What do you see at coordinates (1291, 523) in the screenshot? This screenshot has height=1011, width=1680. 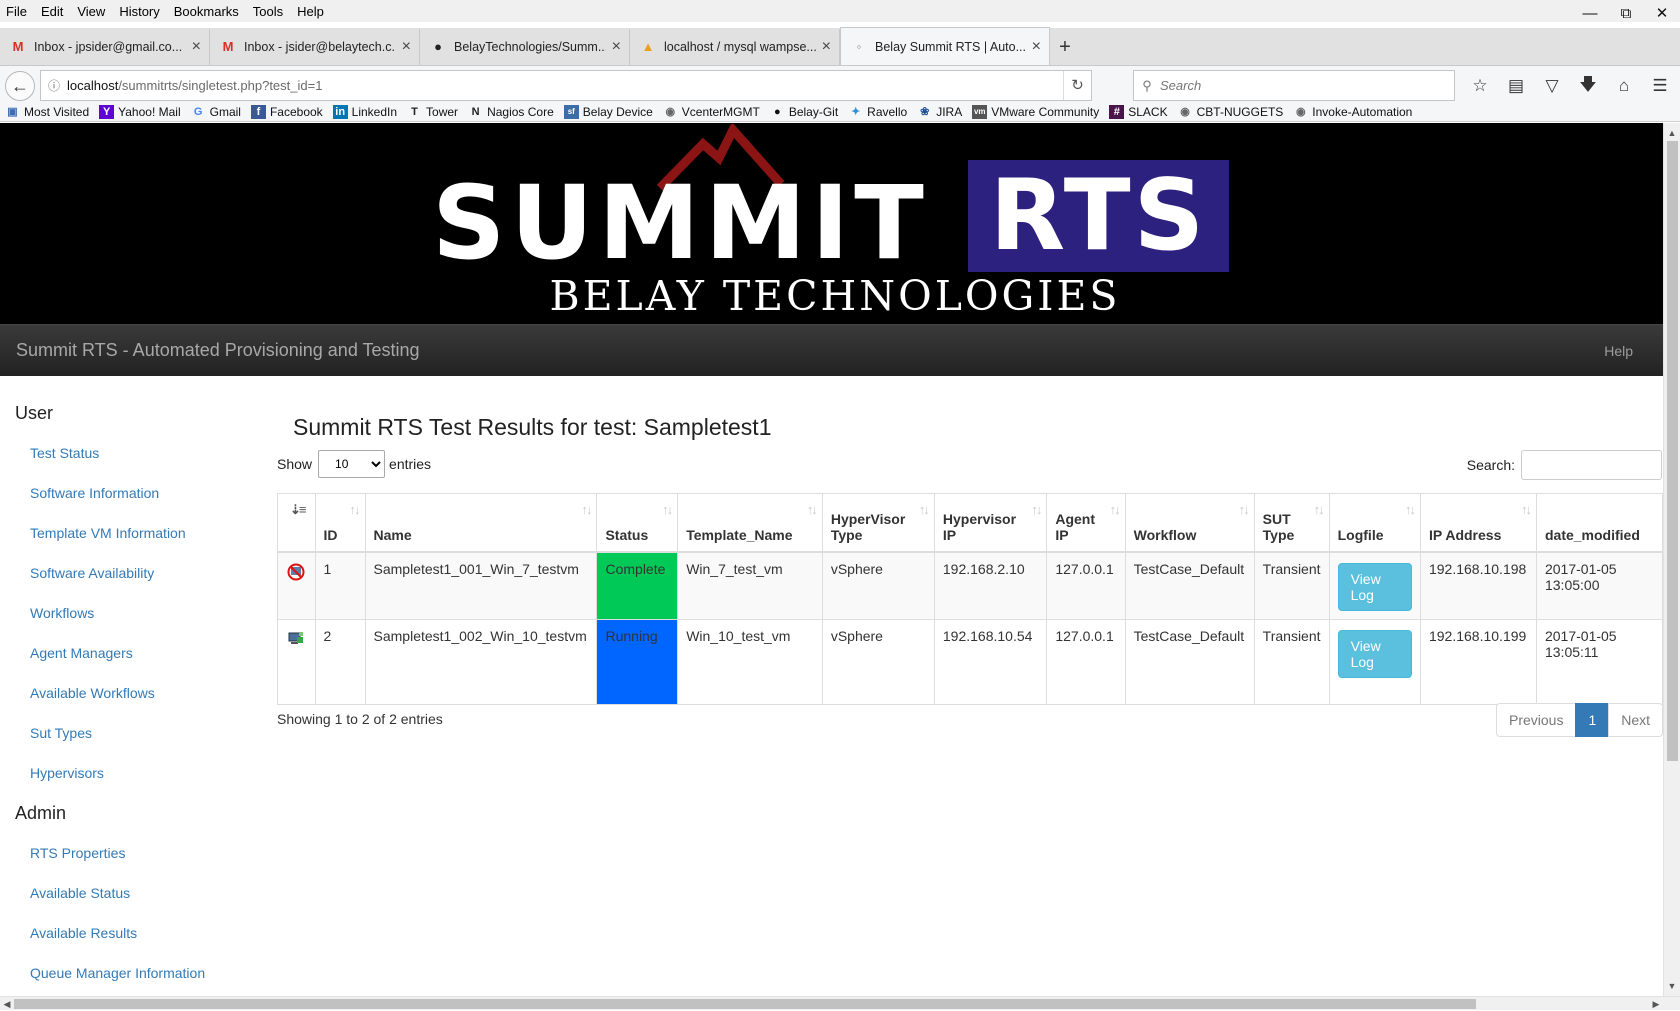 I see `col-header-sut-type: SUT Type ↑↓` at bounding box center [1291, 523].